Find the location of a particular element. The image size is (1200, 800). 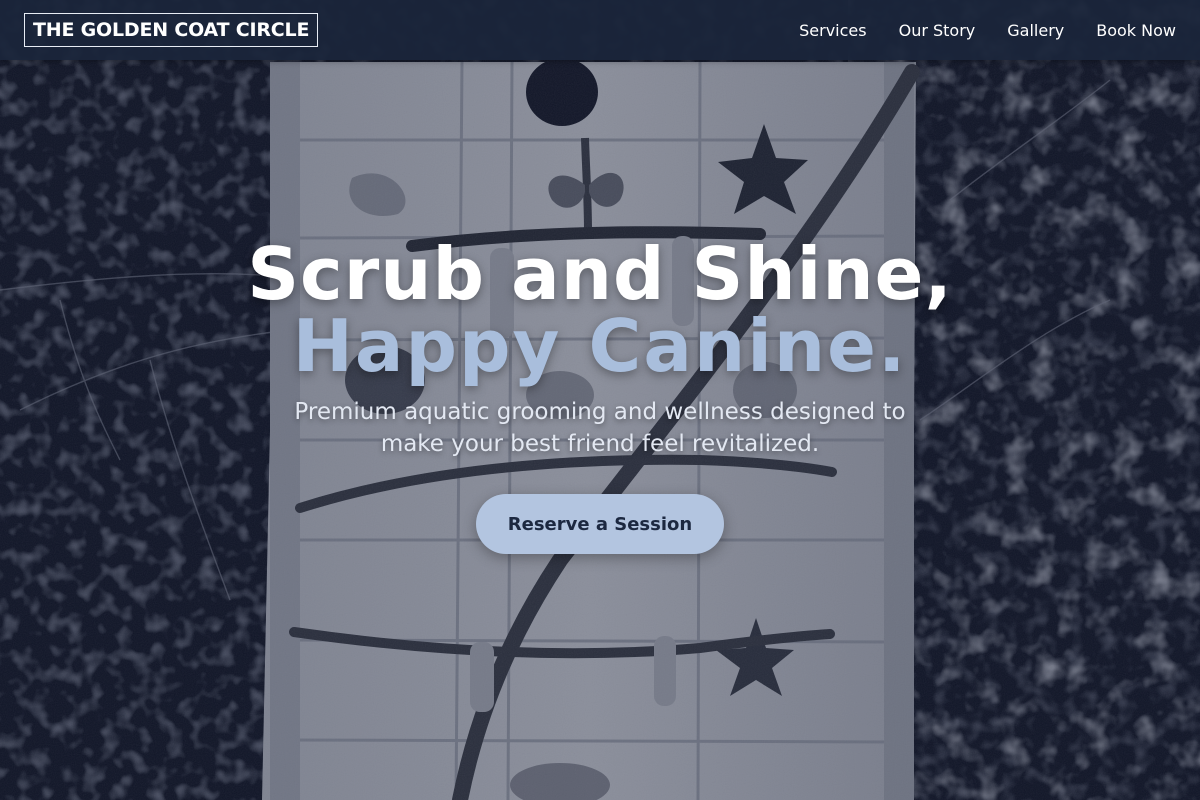

main-nav: Services Our Story Gallery Book Now is located at coordinates (987, 30).